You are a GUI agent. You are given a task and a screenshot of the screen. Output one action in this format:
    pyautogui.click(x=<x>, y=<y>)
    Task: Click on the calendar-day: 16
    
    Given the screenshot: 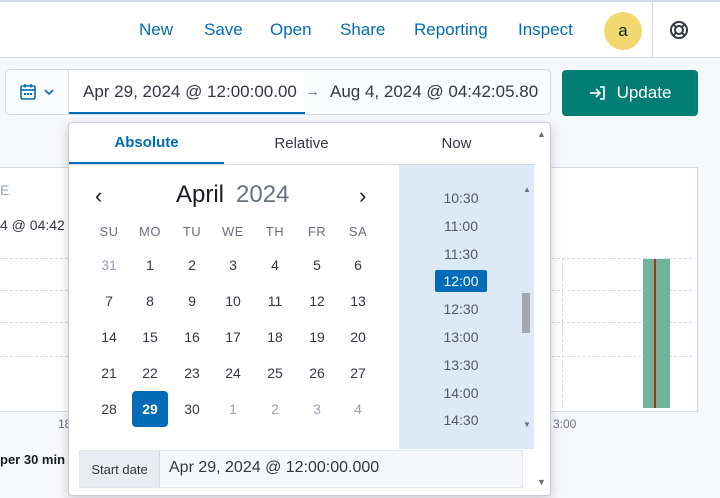 What is the action you would take?
    pyautogui.click(x=192, y=337)
    